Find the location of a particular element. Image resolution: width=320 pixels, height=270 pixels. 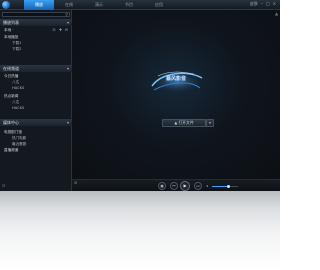

window-controls: 皮肤 – □ × is located at coordinates (263, 4).